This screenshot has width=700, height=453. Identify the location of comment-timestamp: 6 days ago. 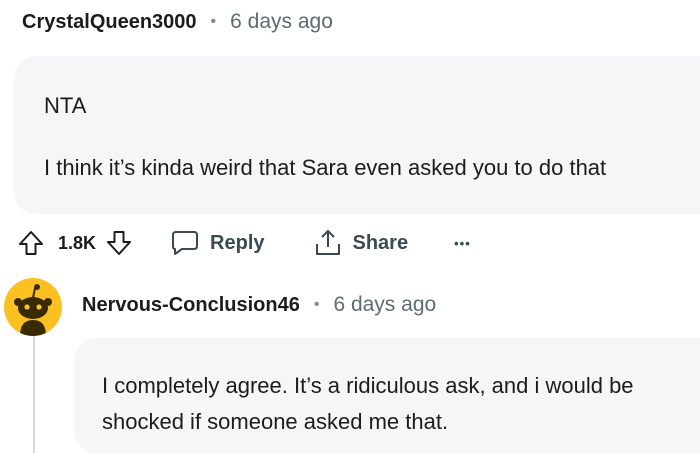
(281, 22).